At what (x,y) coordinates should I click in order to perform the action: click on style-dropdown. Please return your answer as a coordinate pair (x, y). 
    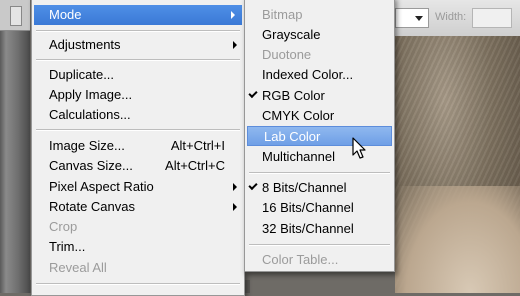
    Looking at the image, I should click on (412, 18).